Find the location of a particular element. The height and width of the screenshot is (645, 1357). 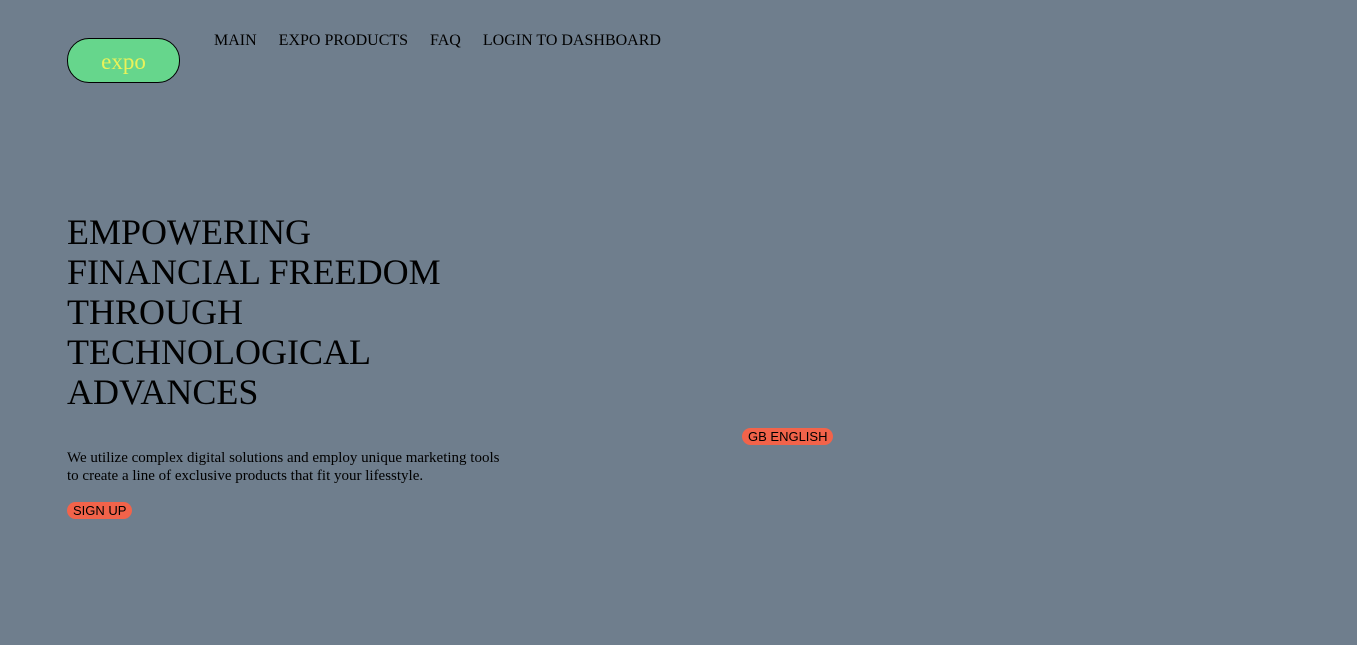

nav-item-expo-products: EXPO PRODUCTS is located at coordinates (343, 41).